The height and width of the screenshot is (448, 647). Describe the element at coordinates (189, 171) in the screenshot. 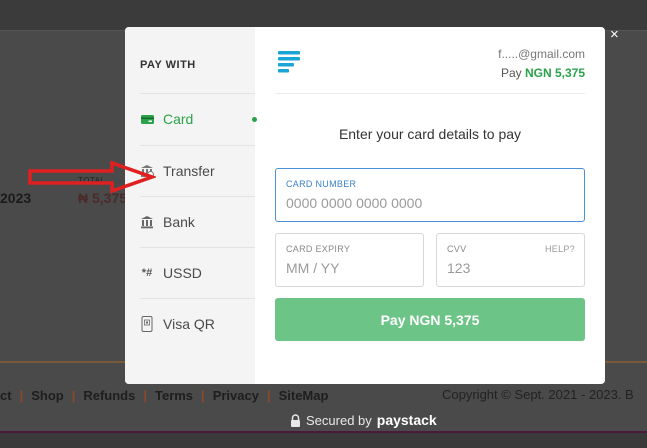

I see `method-transfer-label: Transfer` at that location.